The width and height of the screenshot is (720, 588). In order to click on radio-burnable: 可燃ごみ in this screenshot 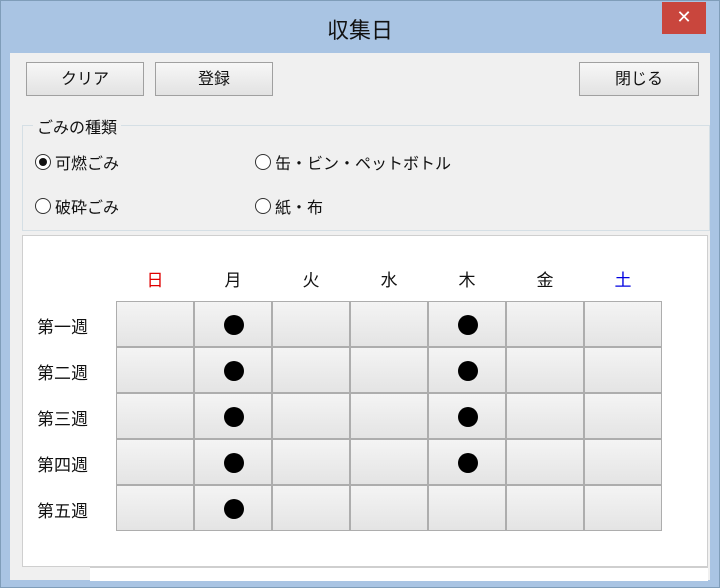, I will do `click(77, 162)`.